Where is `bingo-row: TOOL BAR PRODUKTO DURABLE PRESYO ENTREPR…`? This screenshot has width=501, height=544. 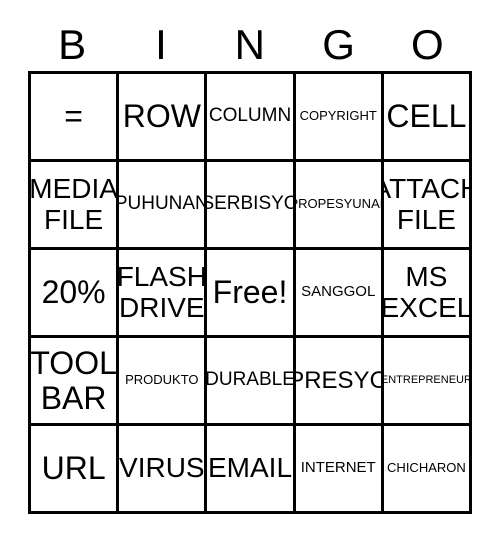
bingo-row: TOOL BAR PRODUKTO DURABLE PRESYO ENTREPR… is located at coordinates (250, 382).